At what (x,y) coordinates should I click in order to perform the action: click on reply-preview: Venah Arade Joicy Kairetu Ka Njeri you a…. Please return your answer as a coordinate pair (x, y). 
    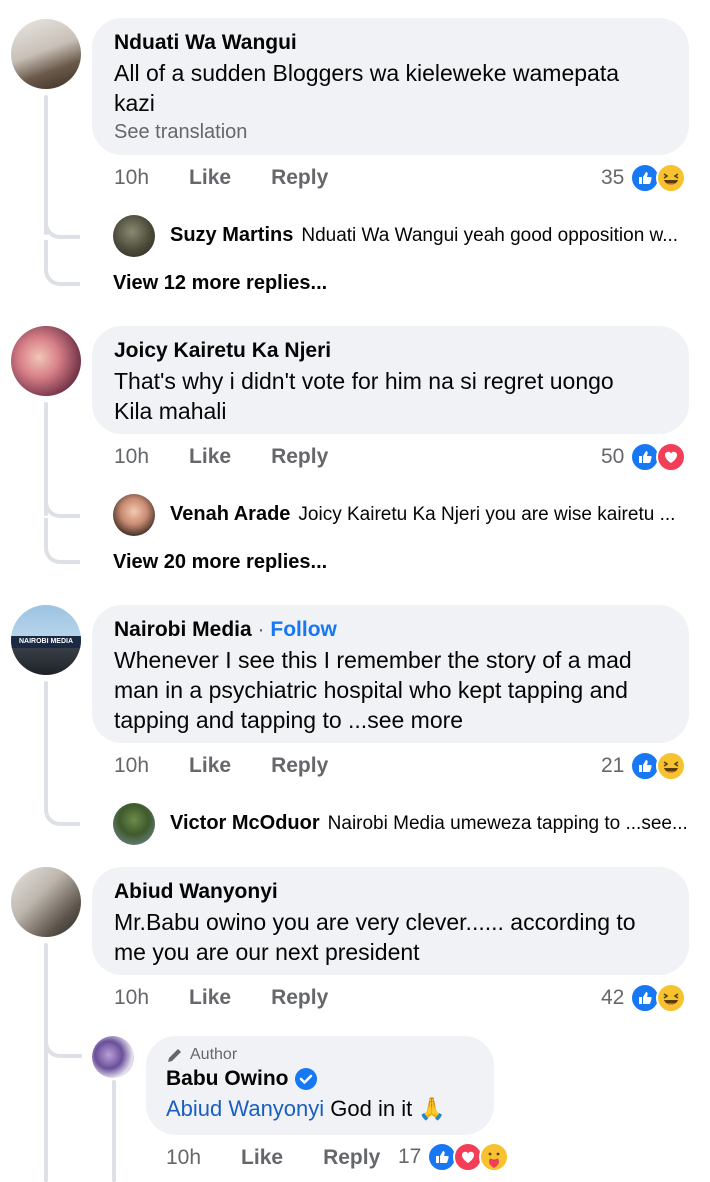
    Looking at the image, I should click on (425, 514).